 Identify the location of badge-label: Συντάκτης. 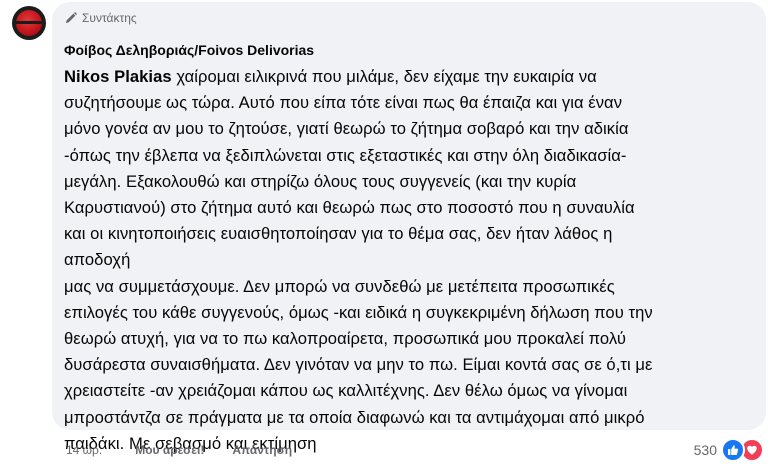
(109, 18).